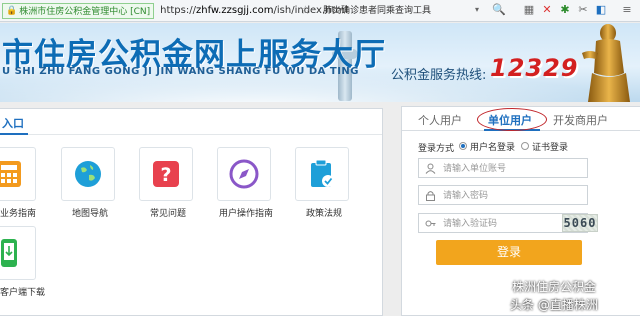 This screenshot has width=640, height=316. What do you see at coordinates (246, 214) in the screenshot?
I see `tile-label-user-guide: 用户操作指南` at bounding box center [246, 214].